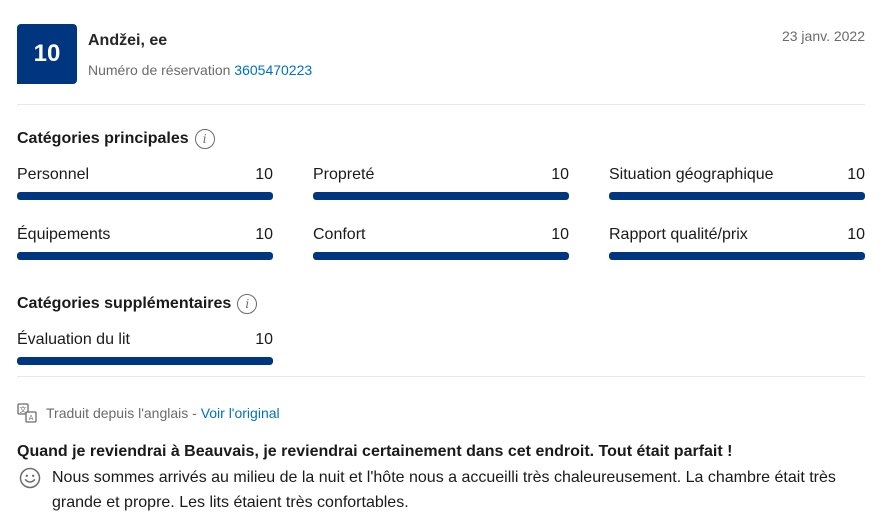 The height and width of the screenshot is (532, 886). What do you see at coordinates (145, 186) in the screenshot?
I see `category-personnel: Personnel 10` at bounding box center [145, 186].